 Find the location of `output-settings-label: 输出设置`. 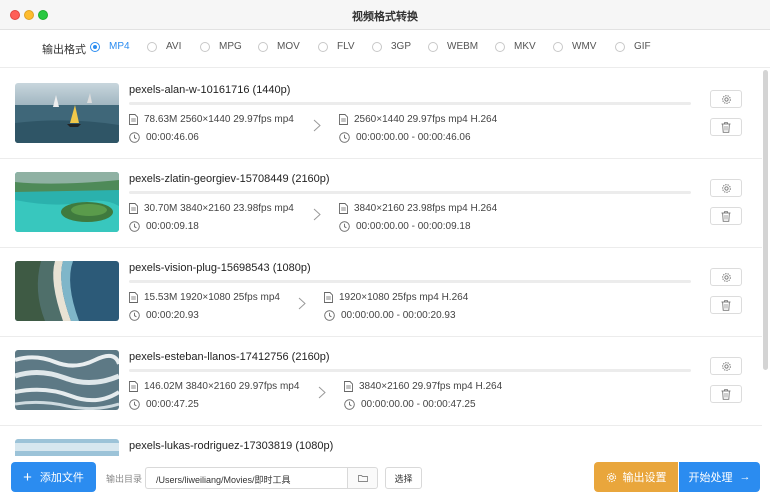

output-settings-label: 输出设置 is located at coordinates (644, 478).